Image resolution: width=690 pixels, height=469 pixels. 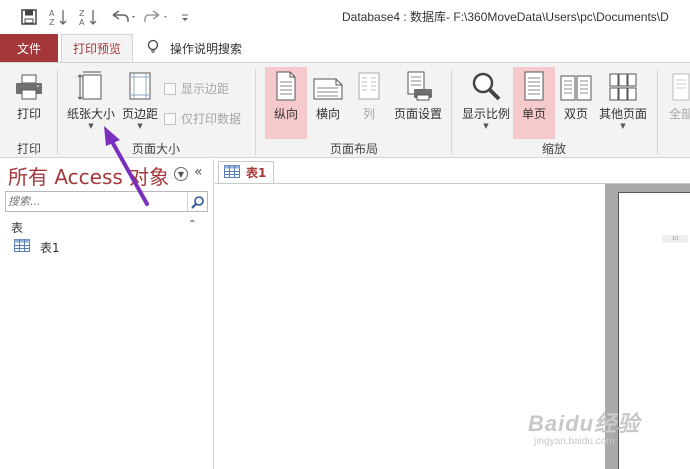 I want to click on zoom-label: 显示比例, so click(x=485, y=114).